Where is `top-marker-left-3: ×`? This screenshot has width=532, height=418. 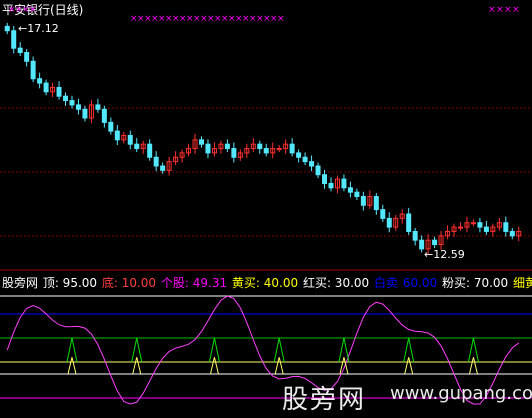 top-marker-left-3: × is located at coordinates (33, 10).